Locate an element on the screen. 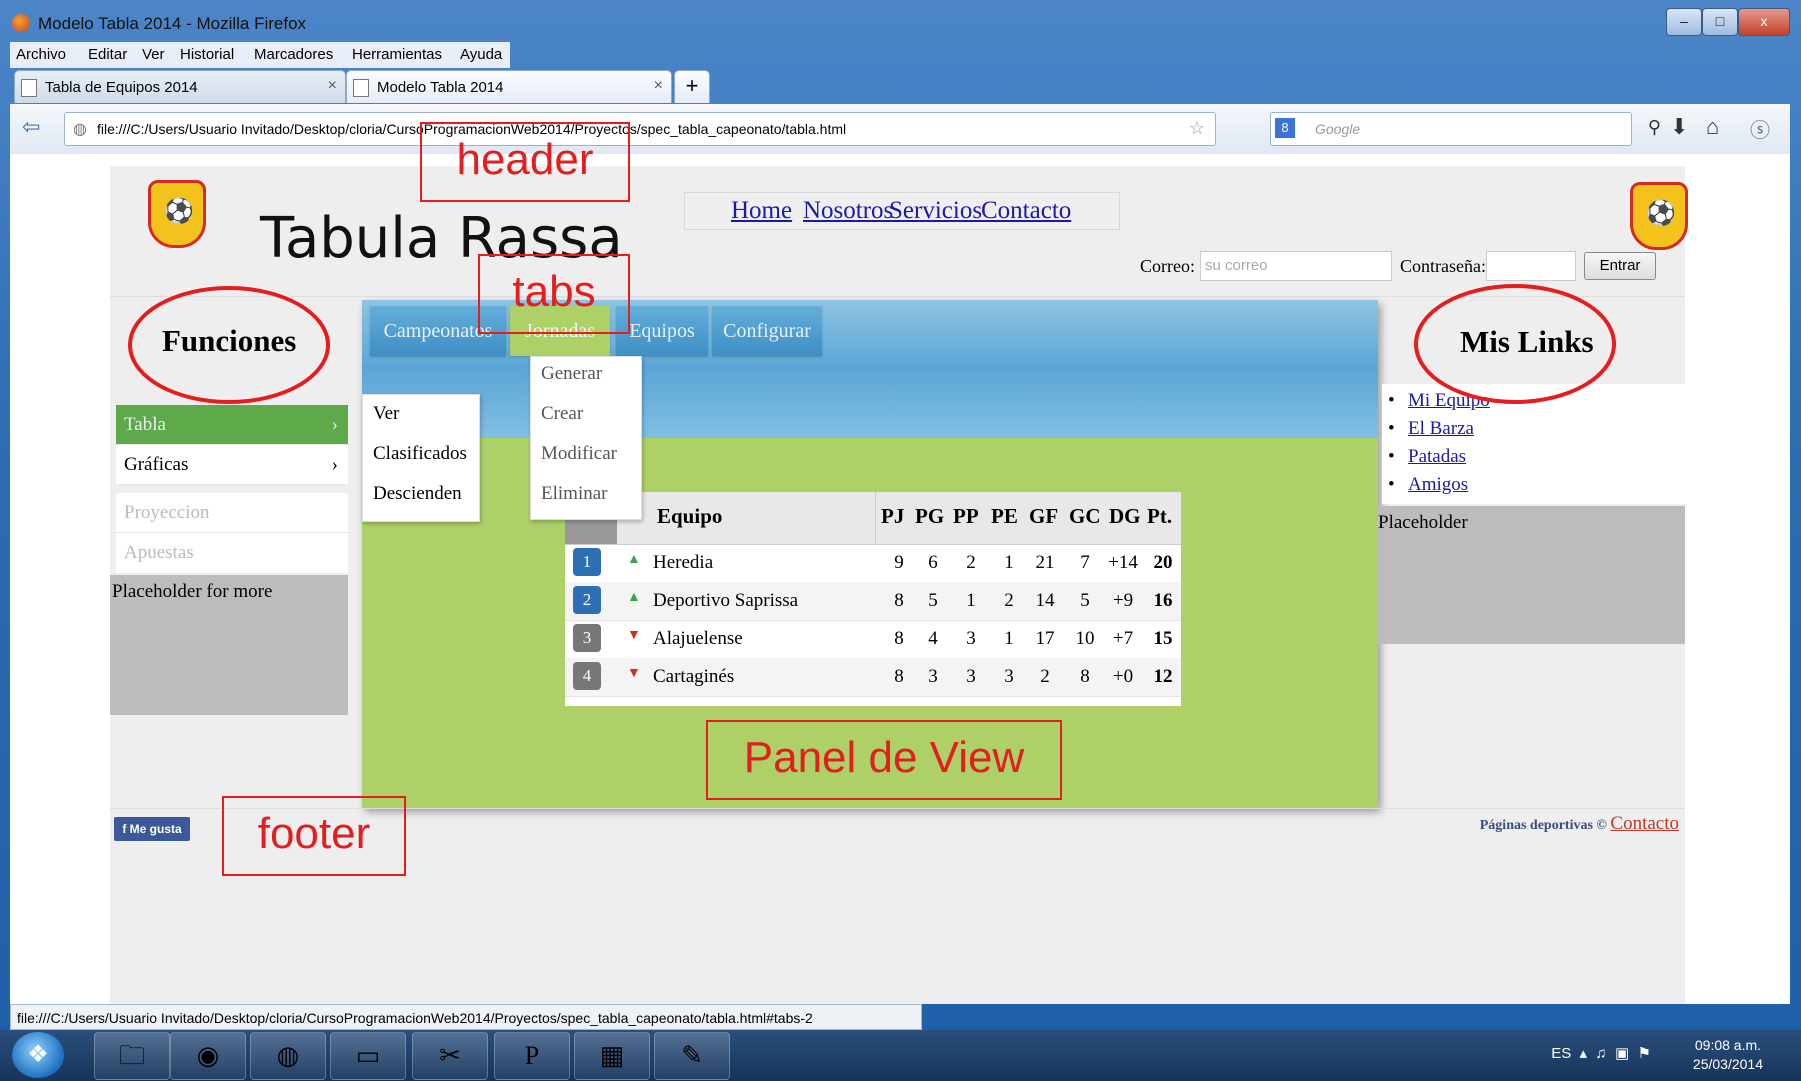 This screenshot has height=1081, width=1801. position-badge: 1 is located at coordinates (587, 562).